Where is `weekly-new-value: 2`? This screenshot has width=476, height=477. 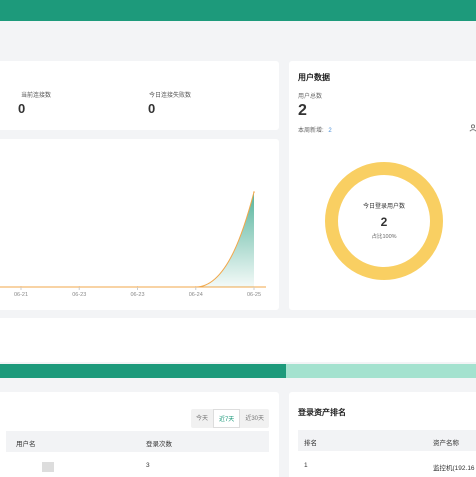
weekly-new-value: 2 is located at coordinates (330, 131).